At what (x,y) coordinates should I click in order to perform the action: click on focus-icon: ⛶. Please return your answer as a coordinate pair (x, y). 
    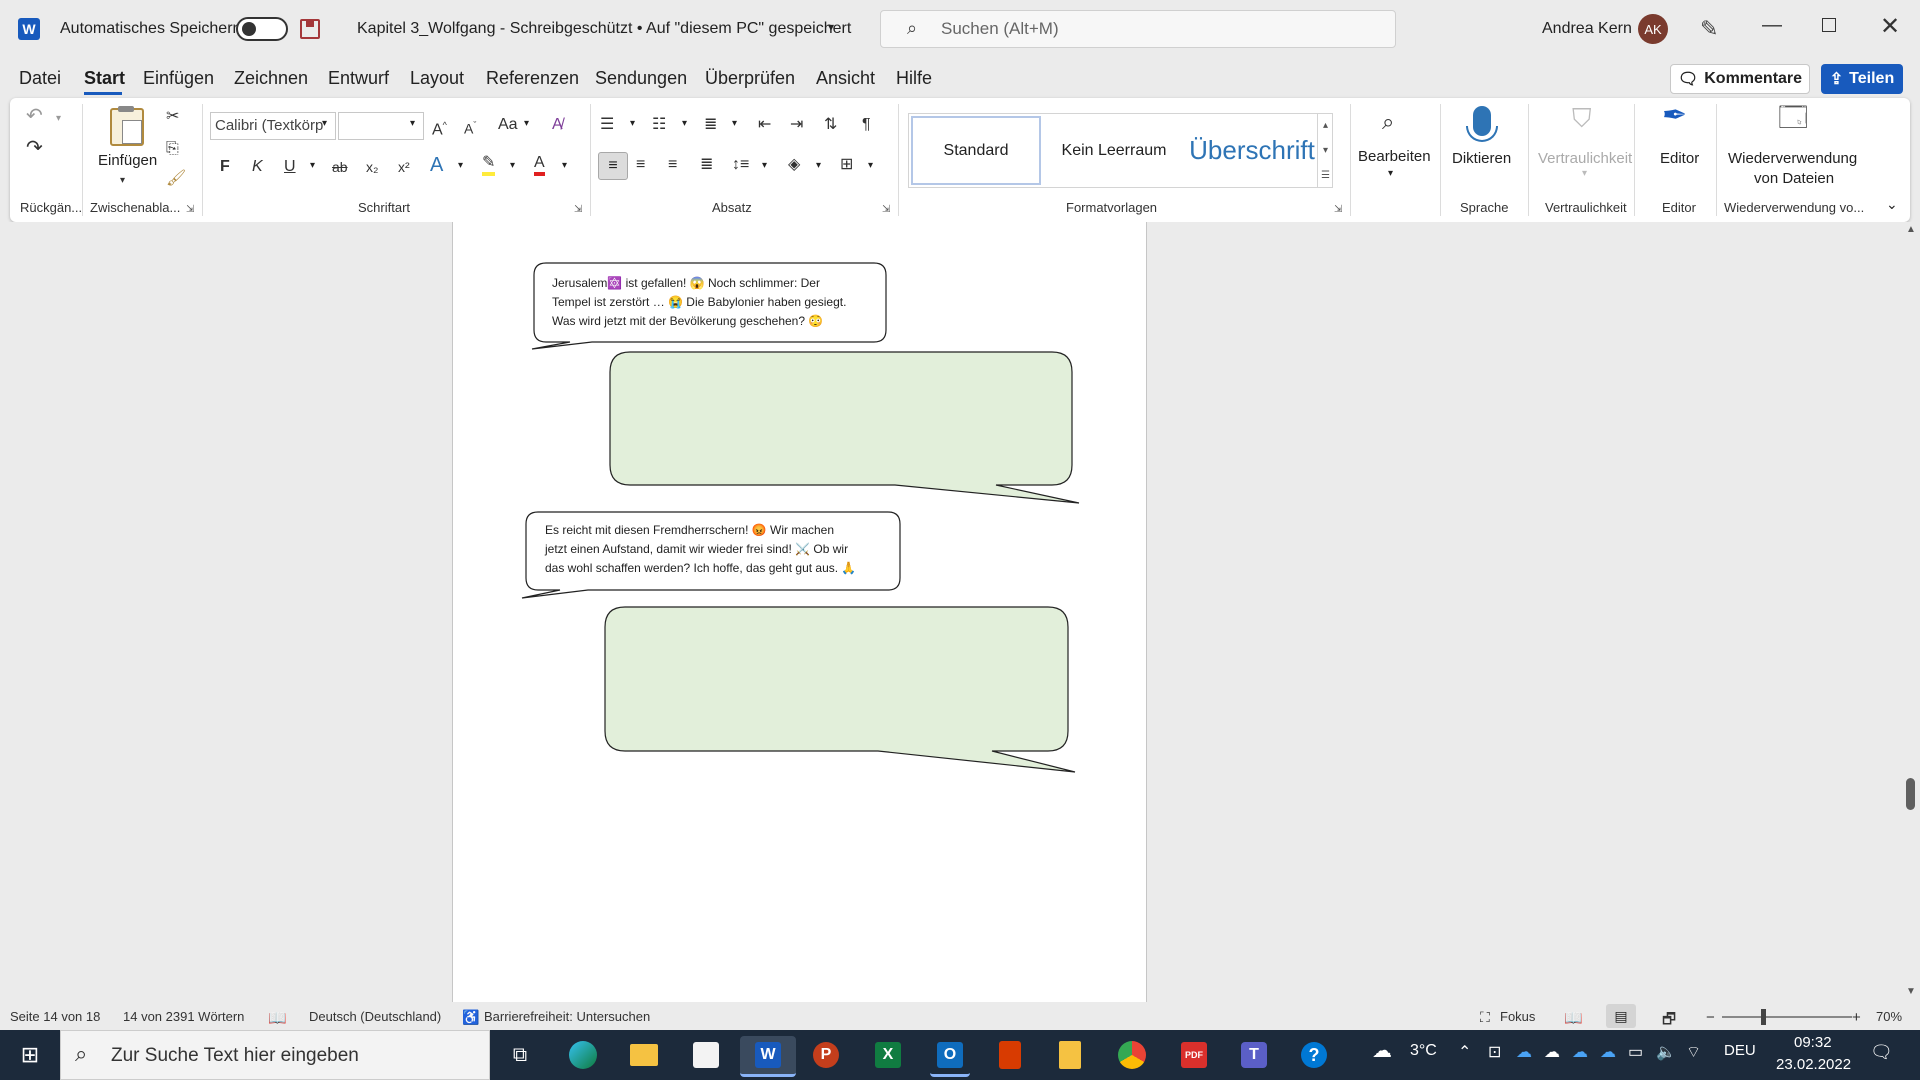
    Looking at the image, I should click on (1485, 1017).